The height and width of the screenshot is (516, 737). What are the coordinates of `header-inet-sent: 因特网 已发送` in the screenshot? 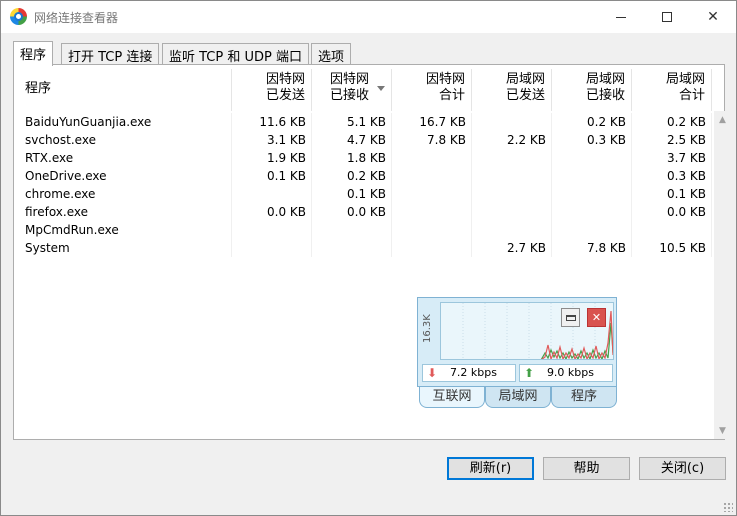 It's located at (272, 90).